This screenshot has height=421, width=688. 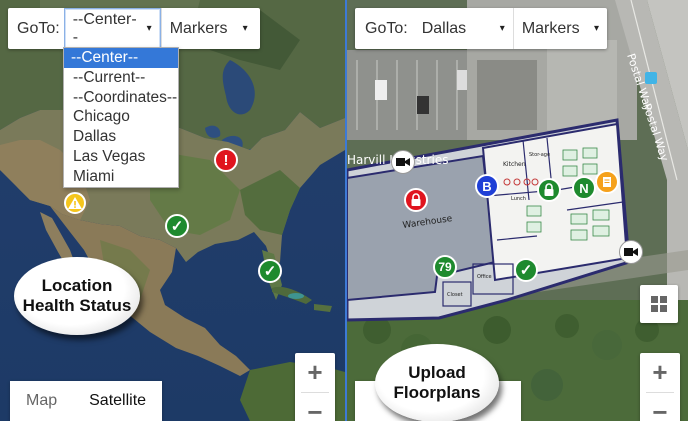 I want to click on count-79-marker: 79, so click(x=445, y=267).